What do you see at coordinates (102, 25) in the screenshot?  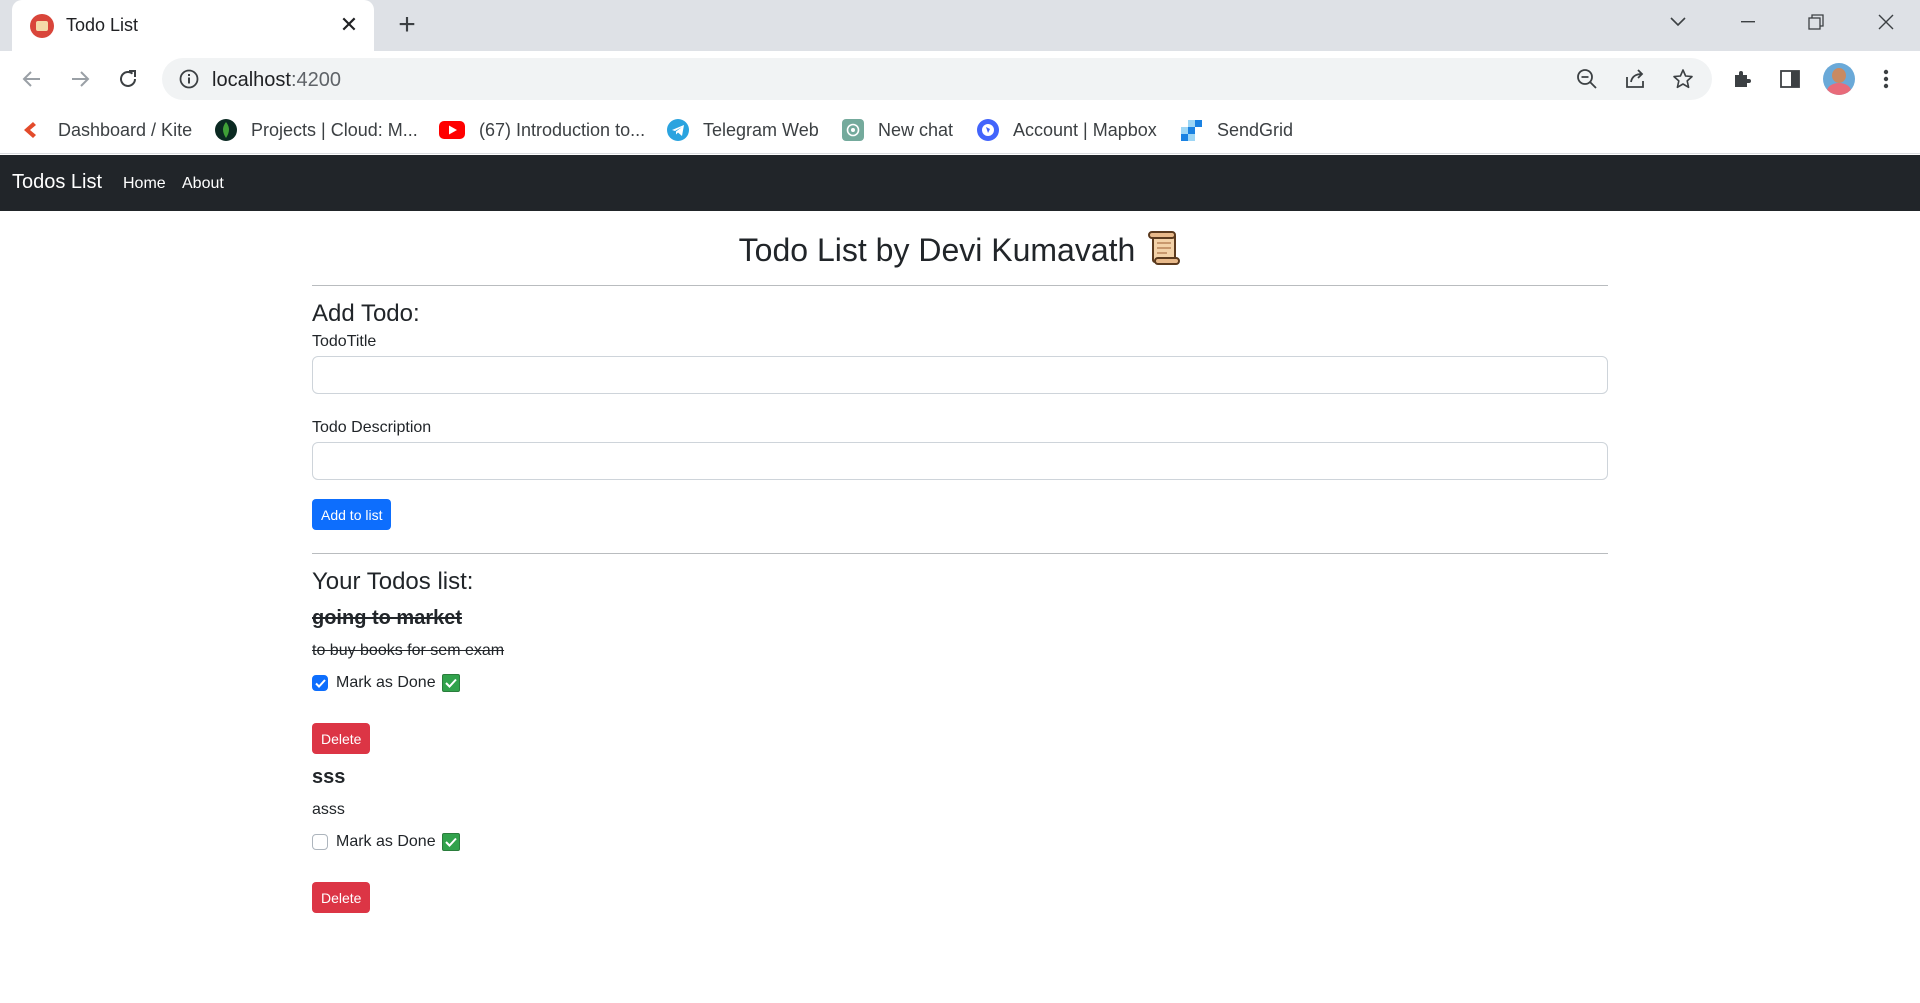 I see `tab-title: Todo List` at bounding box center [102, 25].